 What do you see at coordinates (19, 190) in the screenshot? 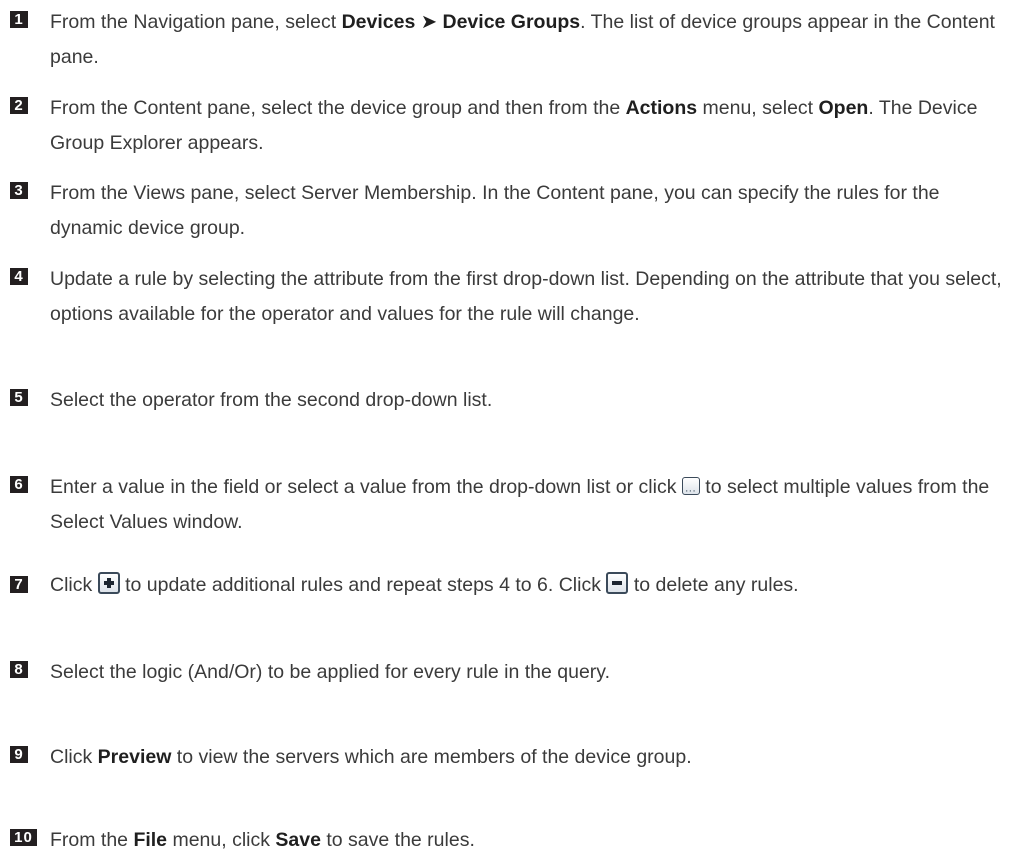
I see `step-number: 3` at bounding box center [19, 190].